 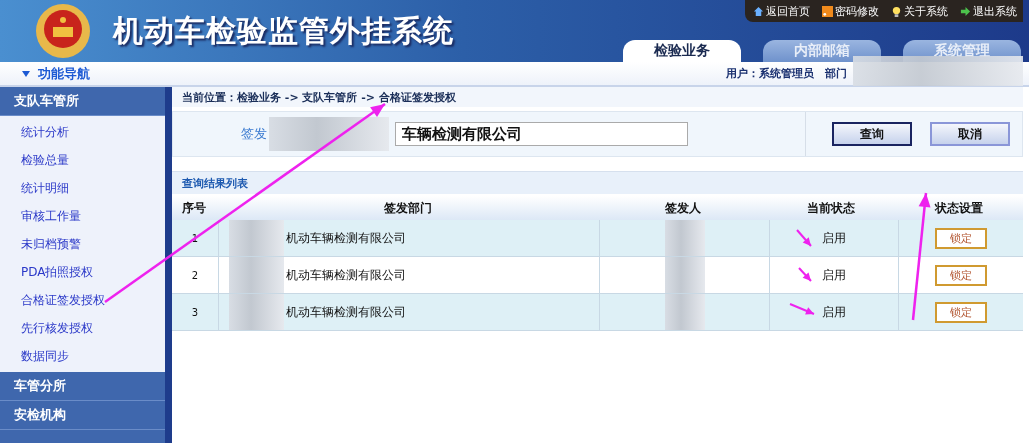 I want to click on column-header: 状态设置, so click(x=958, y=208).